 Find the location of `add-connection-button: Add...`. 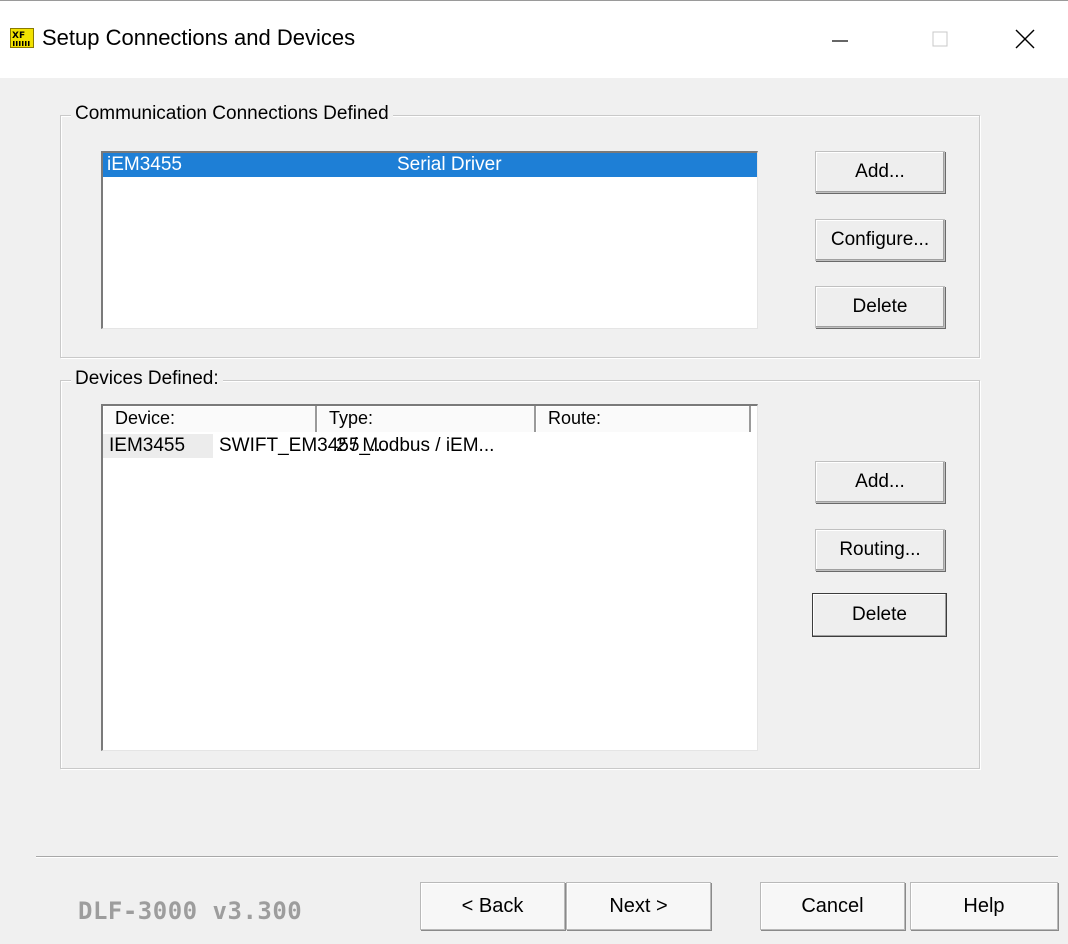

add-connection-button: Add... is located at coordinates (880, 172).